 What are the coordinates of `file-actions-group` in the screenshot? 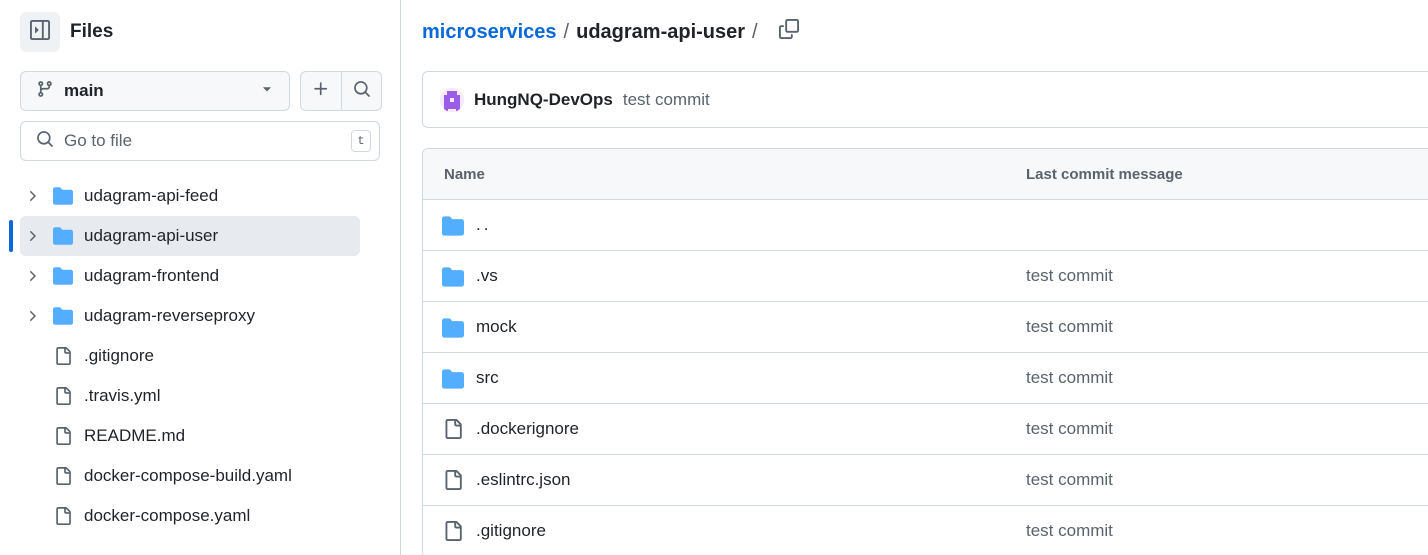 It's located at (341, 91).